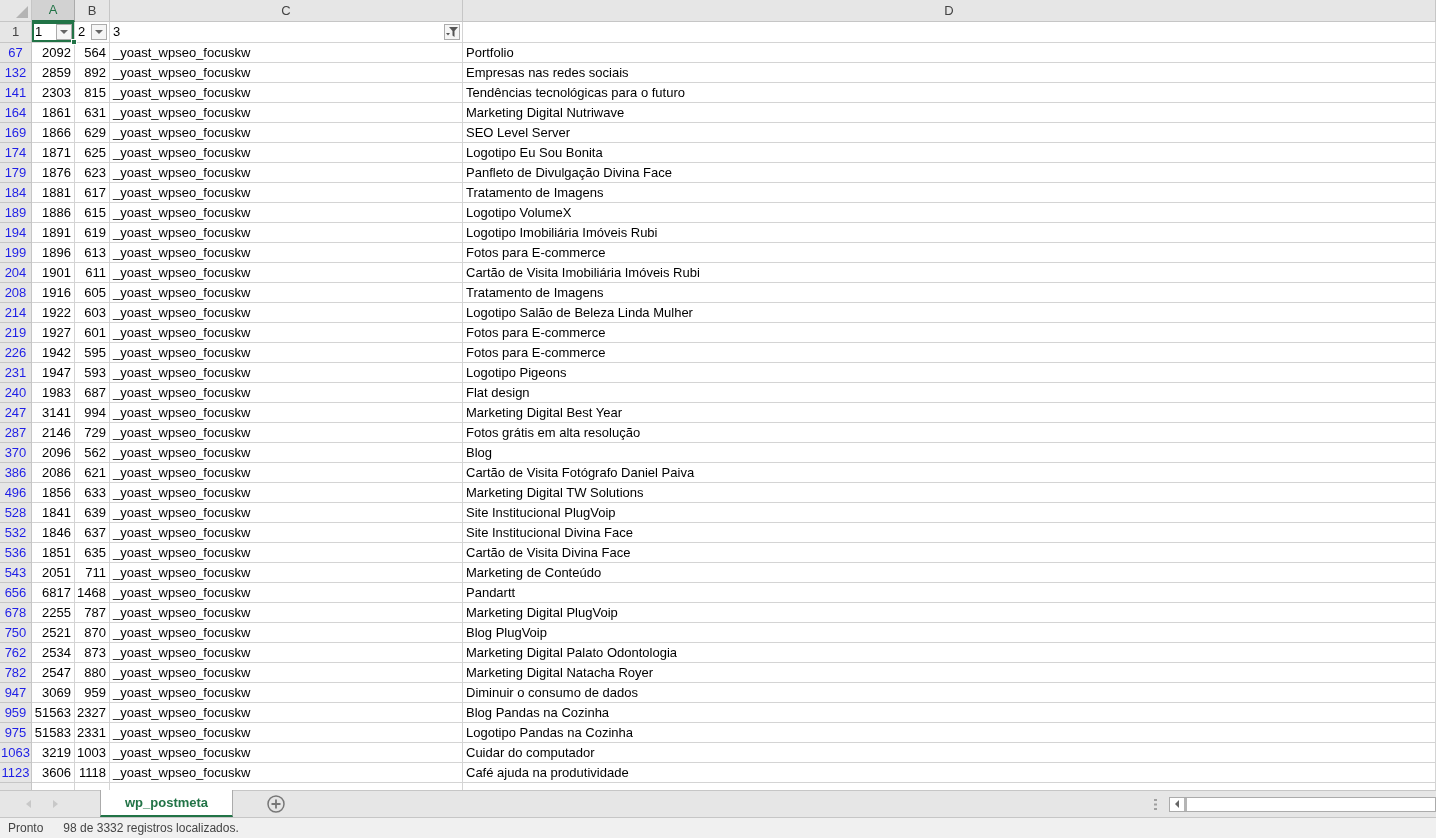  I want to click on table-cell: 2146, so click(53, 433).